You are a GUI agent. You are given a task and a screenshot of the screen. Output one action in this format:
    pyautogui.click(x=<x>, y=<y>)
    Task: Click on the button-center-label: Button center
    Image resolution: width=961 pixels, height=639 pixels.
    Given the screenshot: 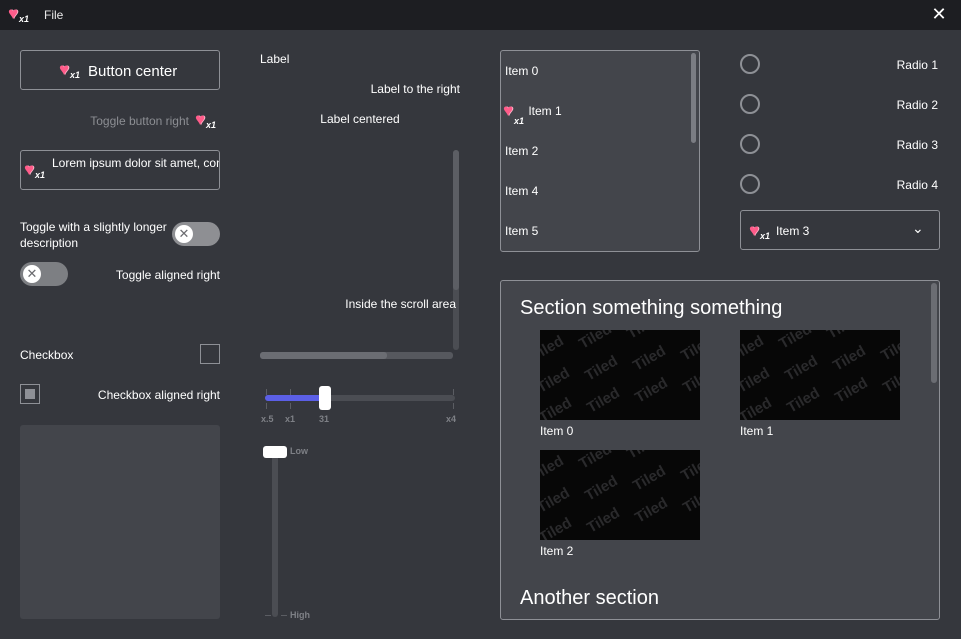 What is the action you would take?
    pyautogui.click(x=133, y=71)
    